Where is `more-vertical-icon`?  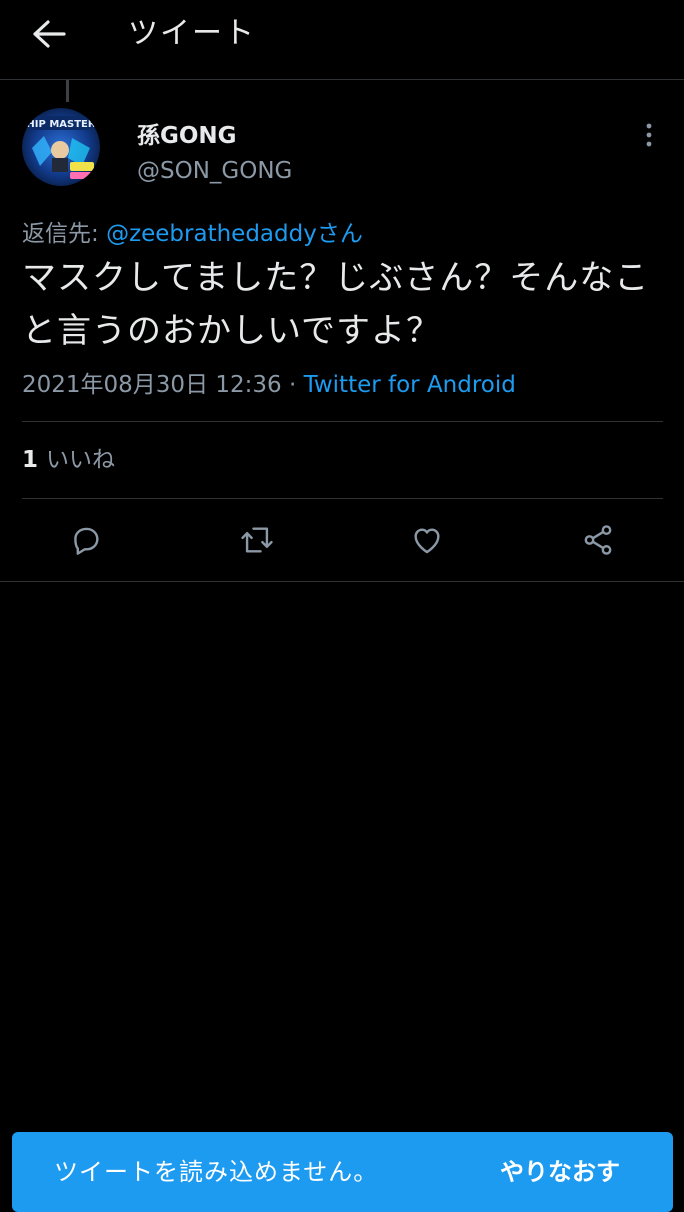 more-vertical-icon is located at coordinates (649, 135).